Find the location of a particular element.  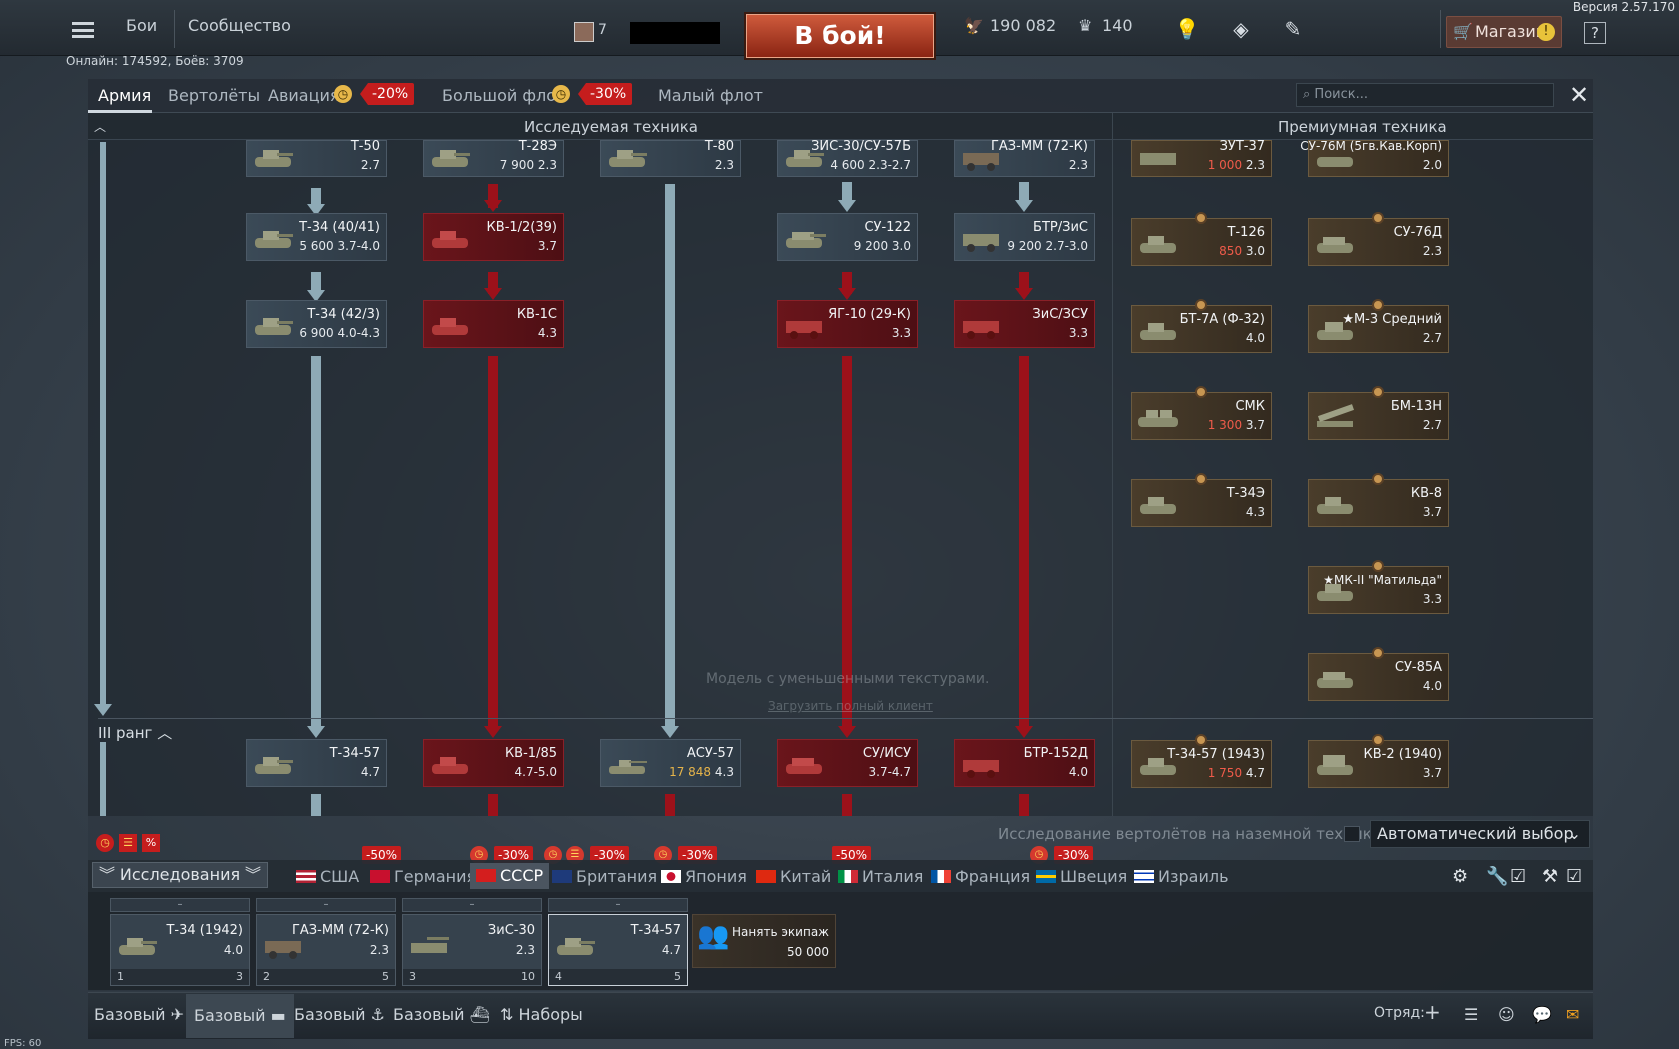

help-icon: ? is located at coordinates (1595, 33).